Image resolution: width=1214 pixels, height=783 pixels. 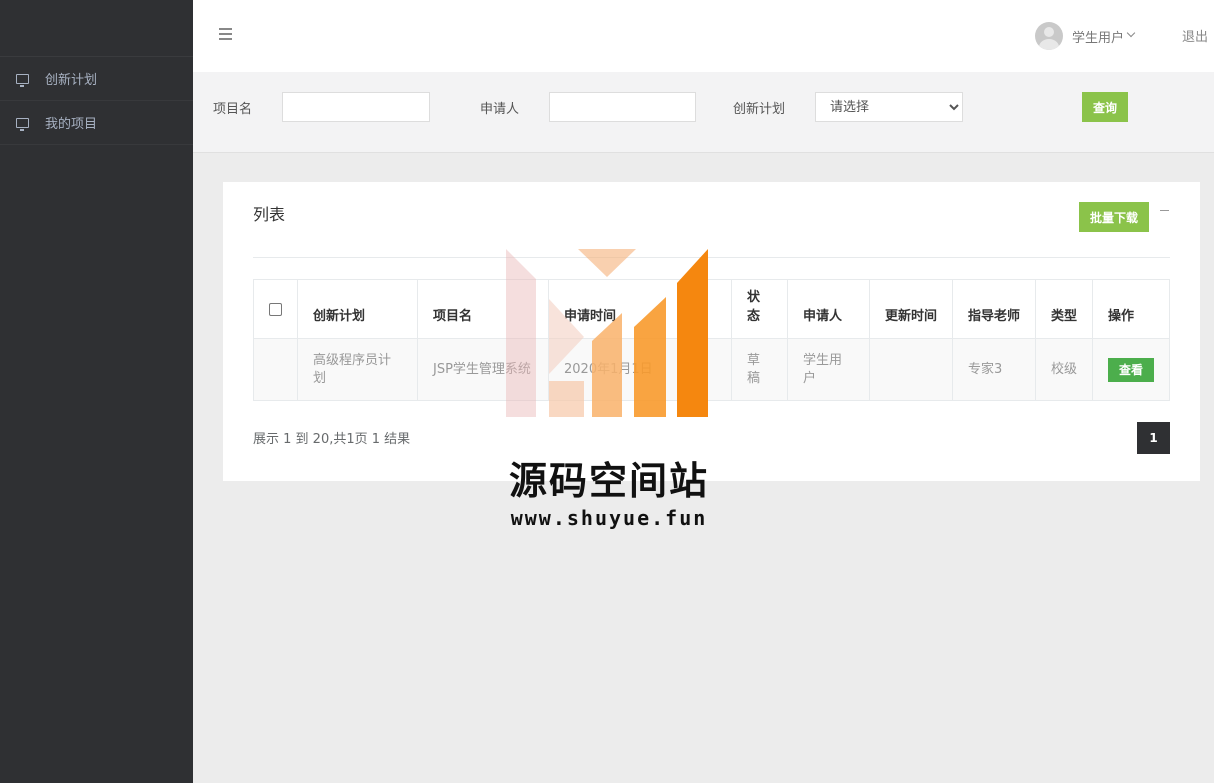 What do you see at coordinates (275, 369) in the screenshot?
I see `row-select-cell` at bounding box center [275, 369].